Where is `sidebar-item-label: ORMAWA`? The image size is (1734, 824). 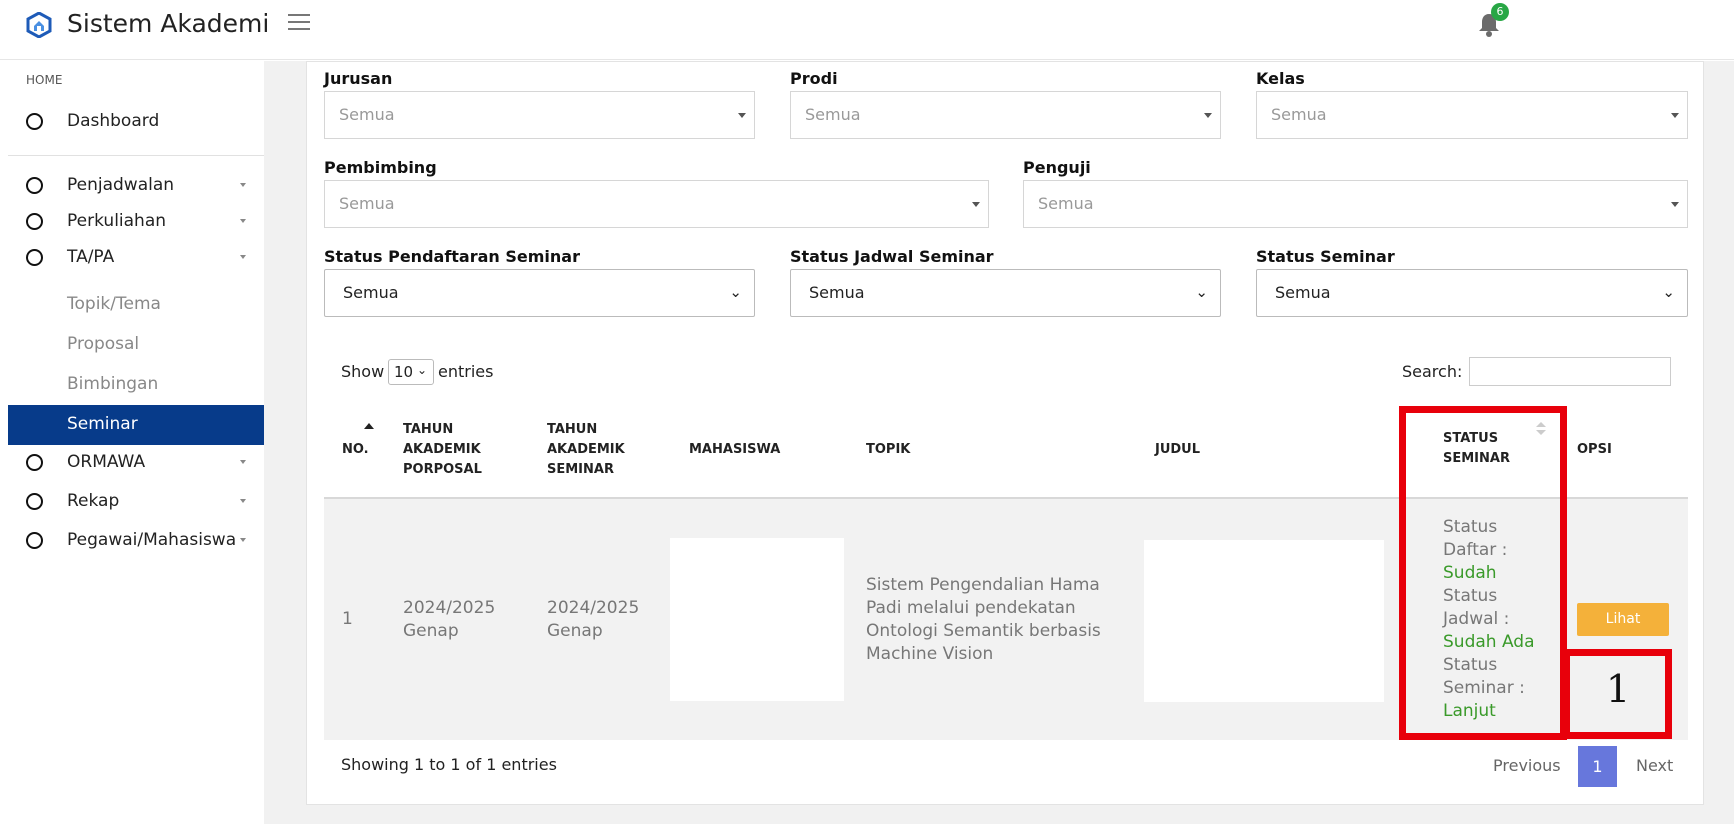 sidebar-item-label: ORMAWA is located at coordinates (106, 462).